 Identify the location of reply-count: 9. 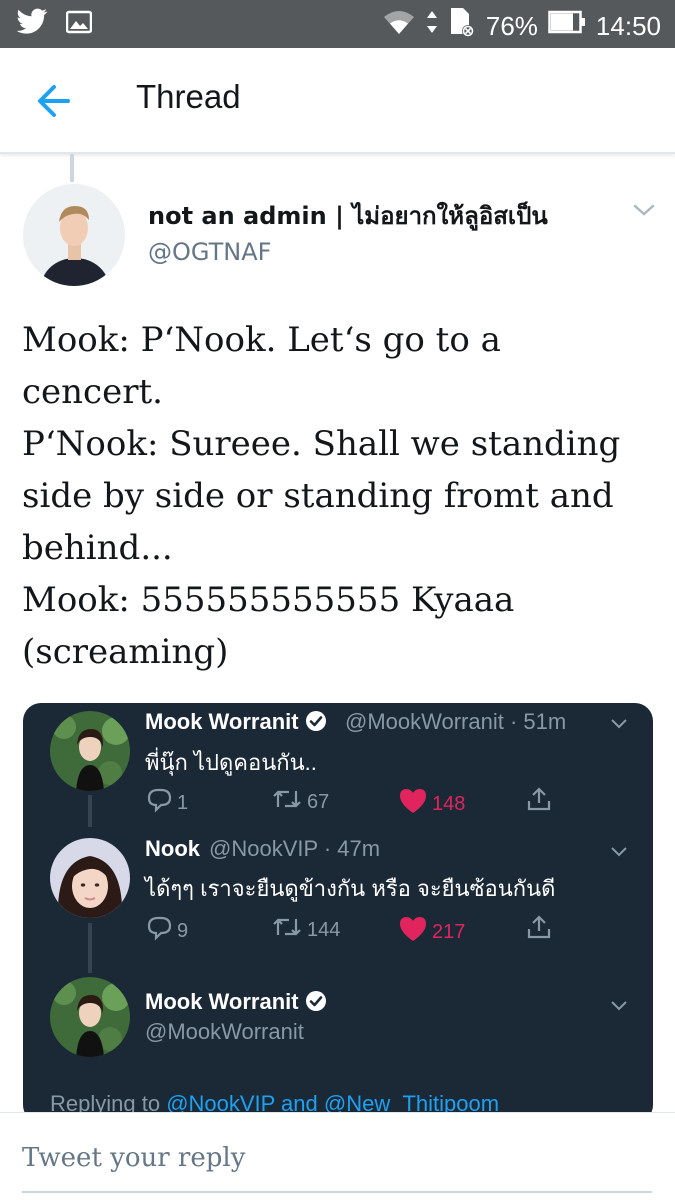
(166, 931).